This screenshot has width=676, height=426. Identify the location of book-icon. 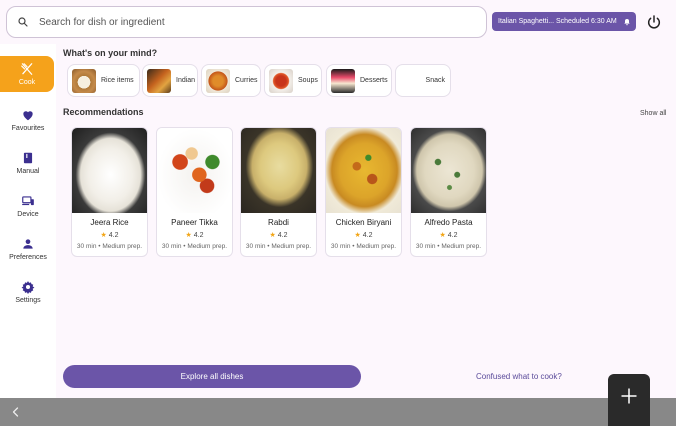
(28, 158).